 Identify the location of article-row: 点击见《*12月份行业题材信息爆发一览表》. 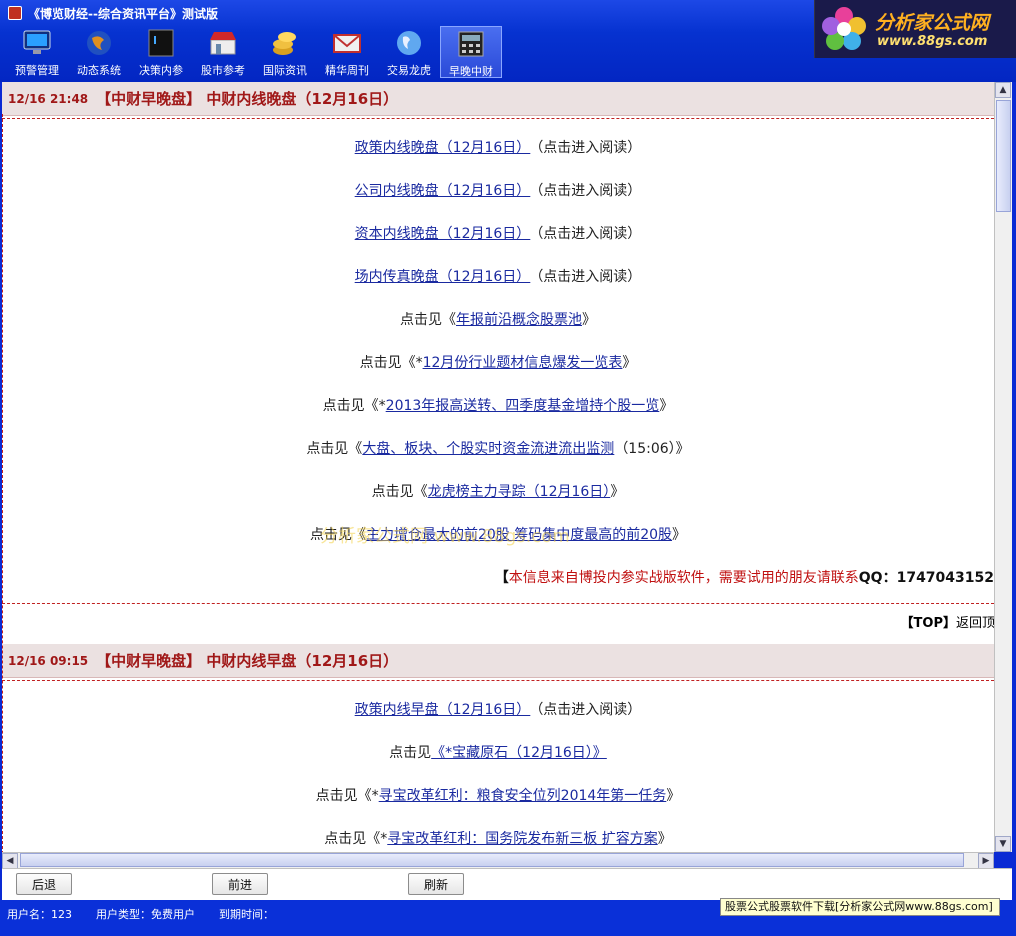
(498, 363).